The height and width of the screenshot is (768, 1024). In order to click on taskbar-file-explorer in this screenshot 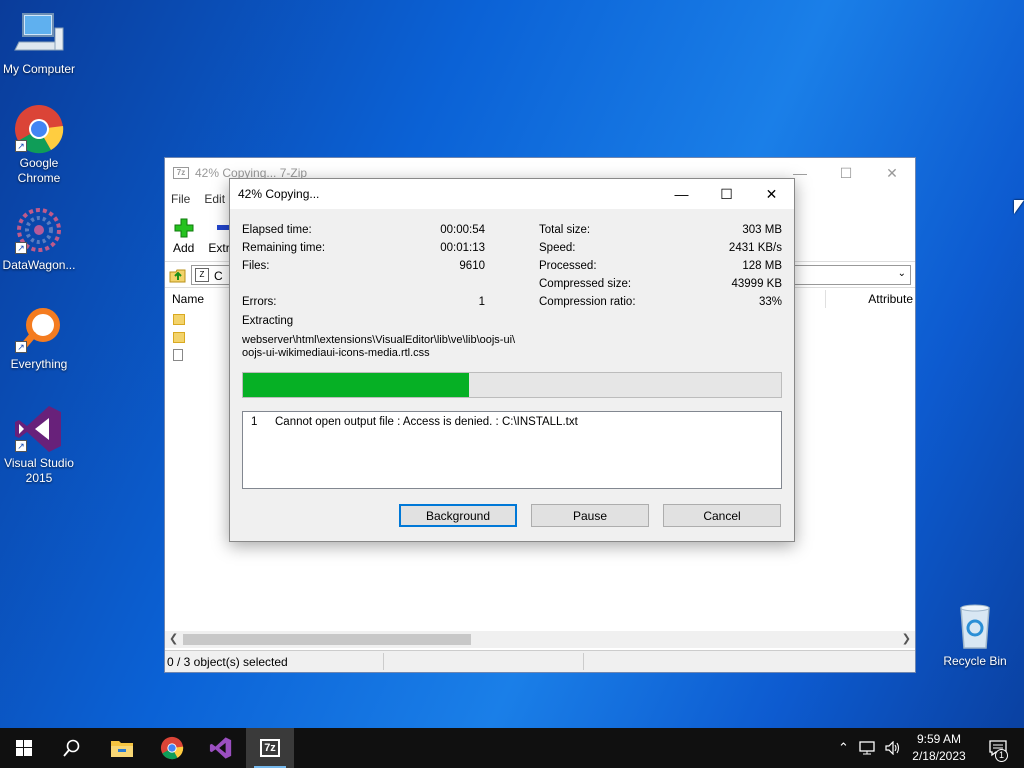, I will do `click(122, 748)`.